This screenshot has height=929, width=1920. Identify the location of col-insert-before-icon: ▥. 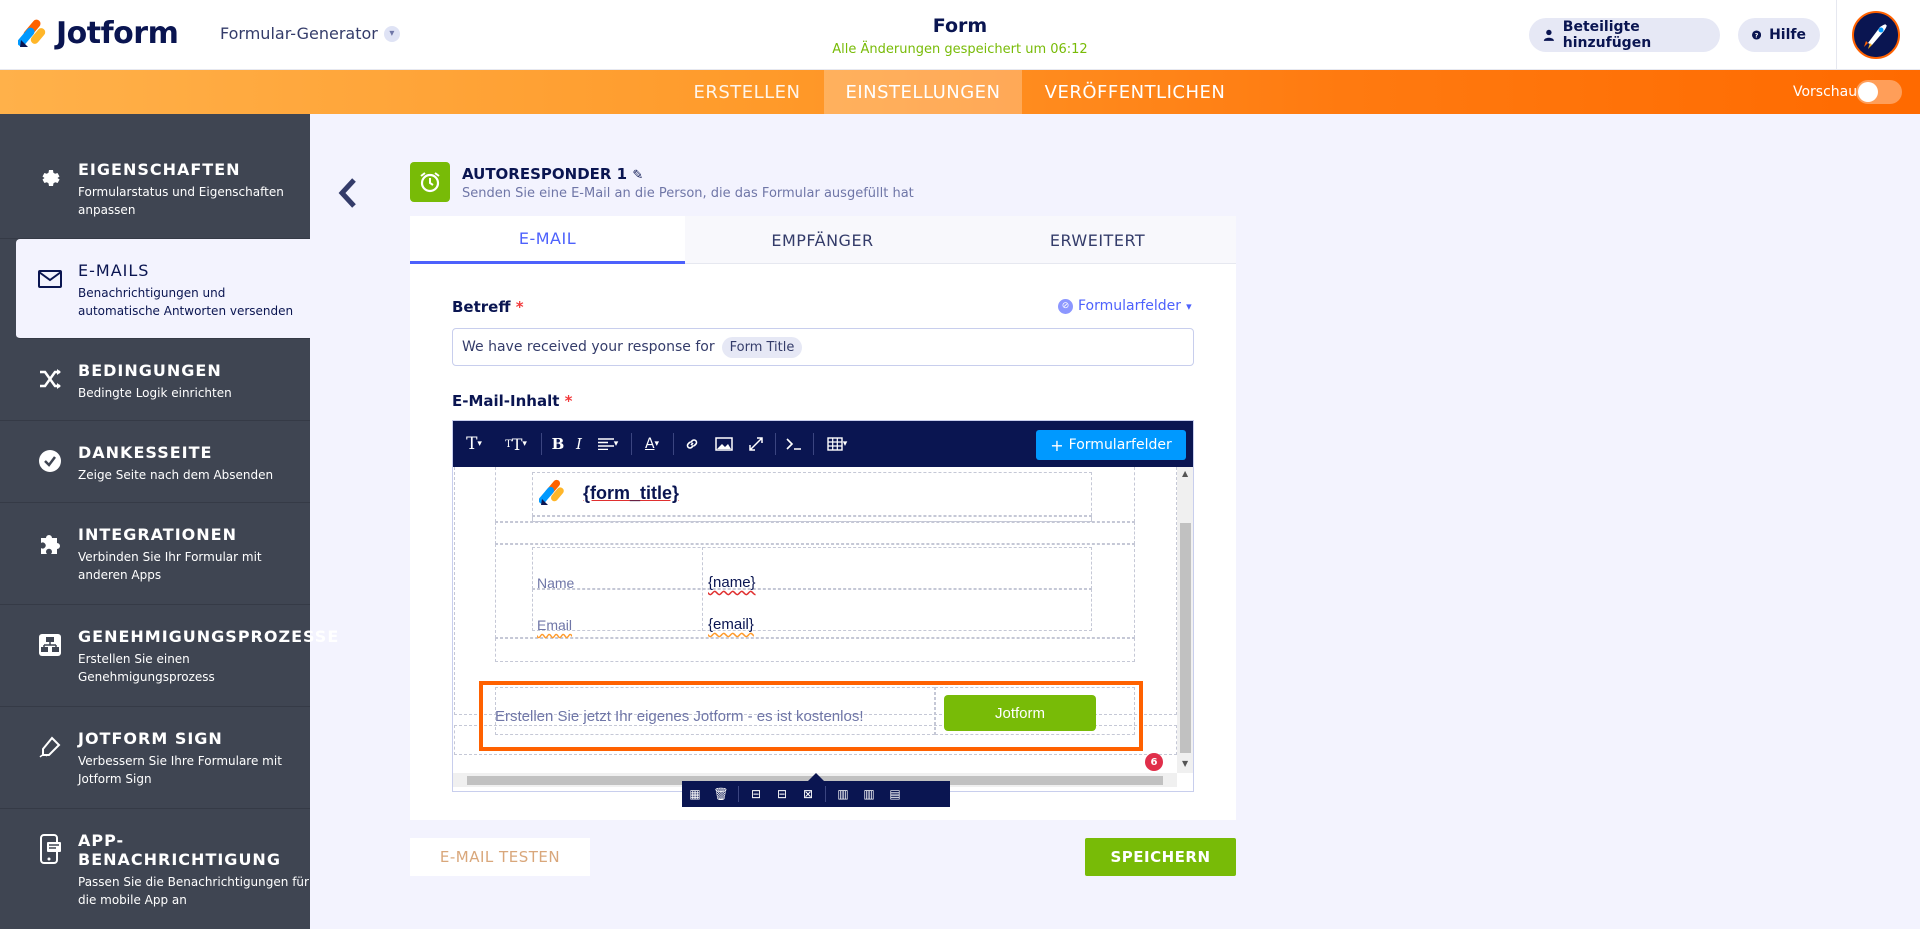
(843, 794).